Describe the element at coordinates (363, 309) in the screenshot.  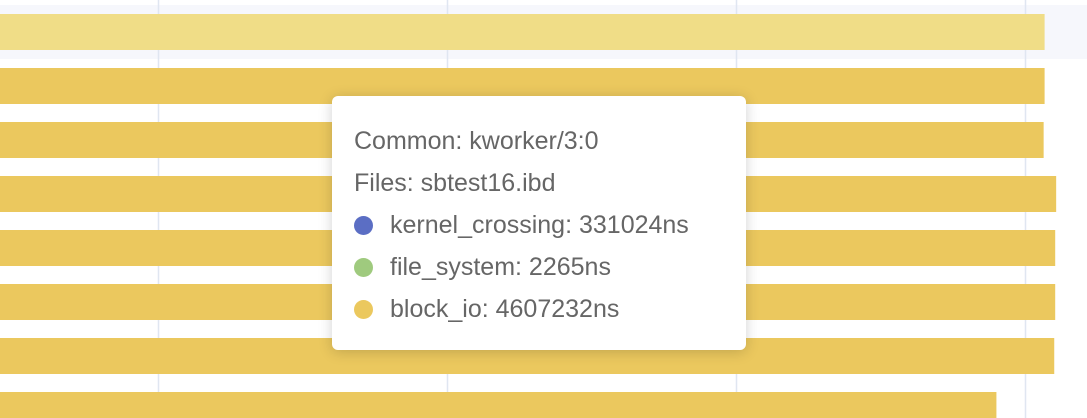
I see `block-io-legend-dot` at that location.